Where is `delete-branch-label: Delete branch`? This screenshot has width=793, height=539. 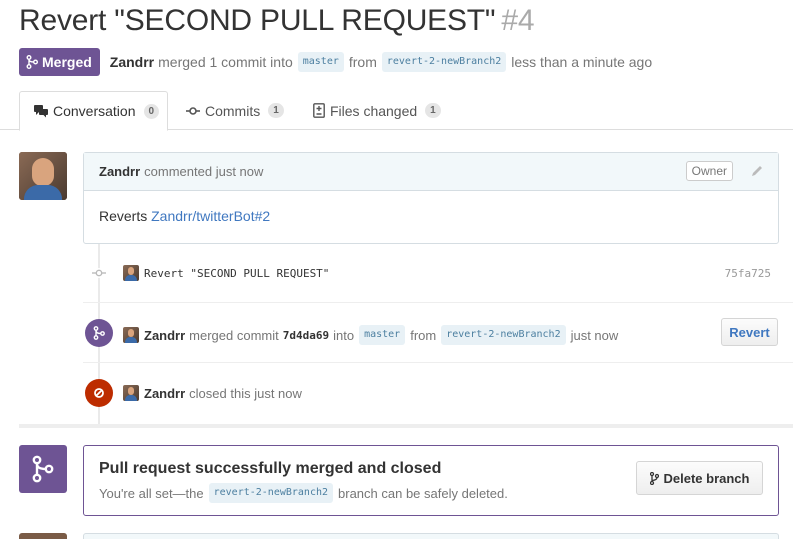 delete-branch-label: Delete branch is located at coordinates (706, 478).